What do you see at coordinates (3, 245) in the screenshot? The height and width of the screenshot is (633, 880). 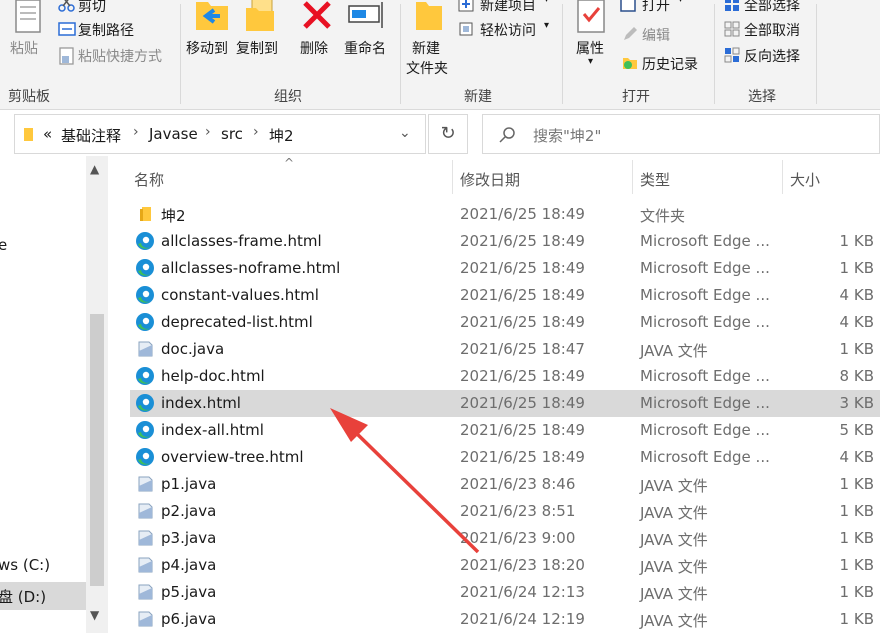 I see `nav-item-partial: e` at bounding box center [3, 245].